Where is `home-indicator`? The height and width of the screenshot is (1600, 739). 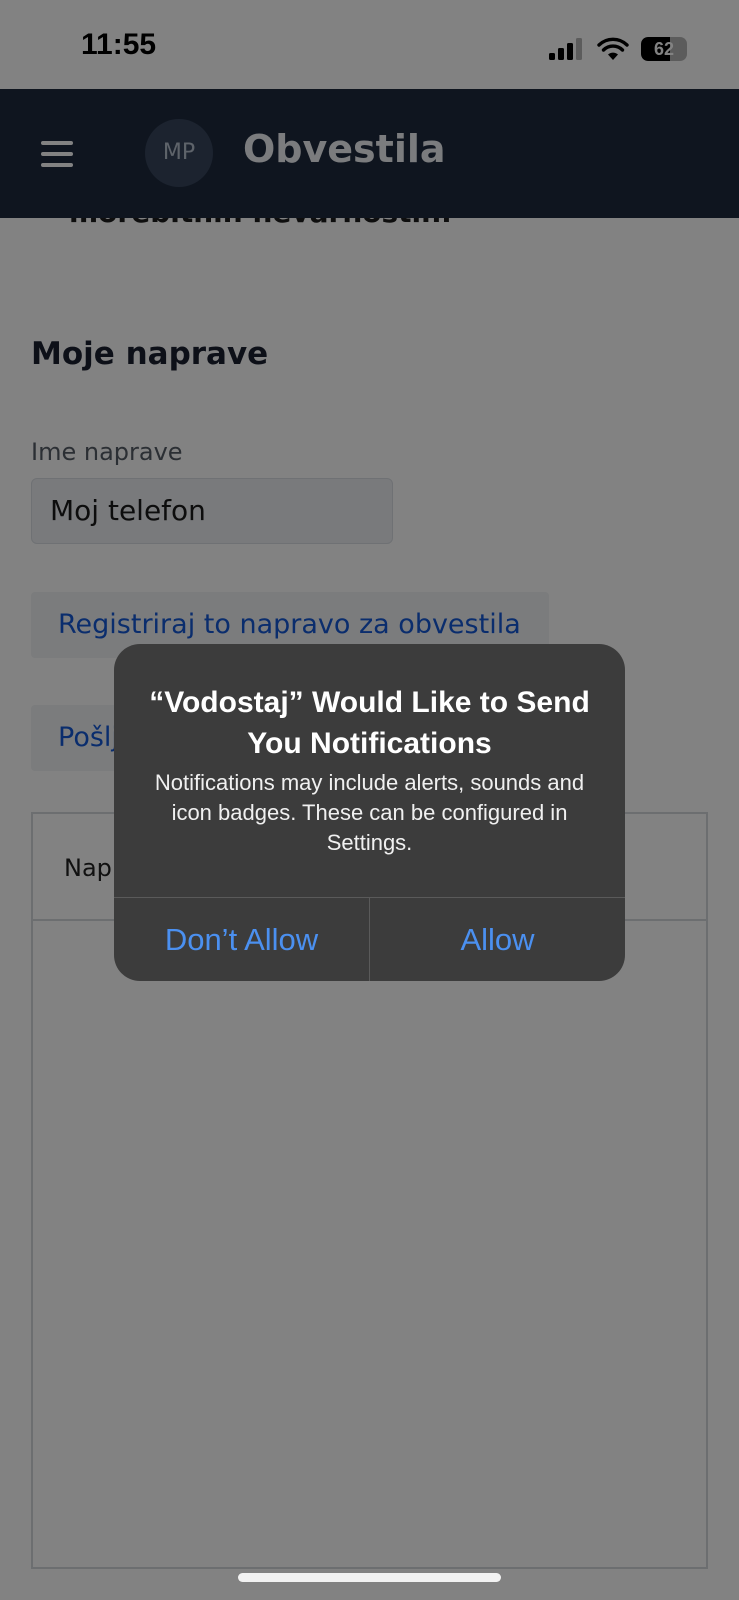 home-indicator is located at coordinates (369, 1577).